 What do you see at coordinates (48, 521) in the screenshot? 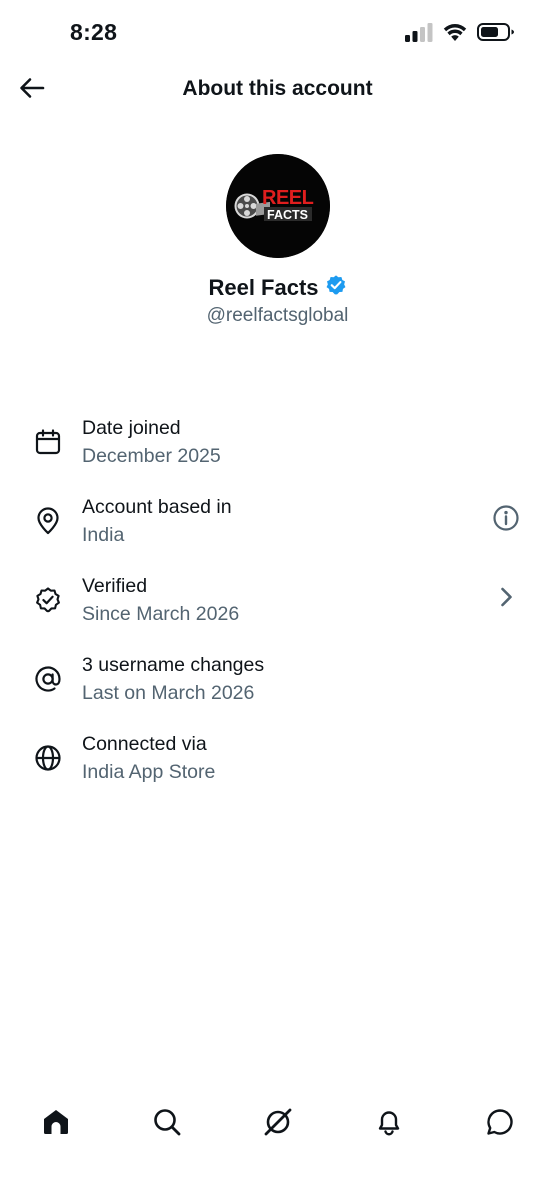
I see `location-pin-icon` at bounding box center [48, 521].